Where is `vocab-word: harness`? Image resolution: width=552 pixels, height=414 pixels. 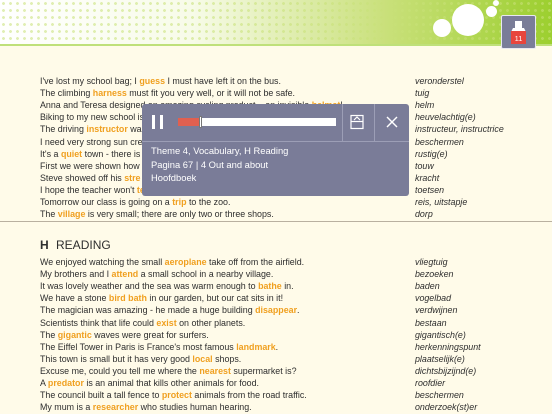 vocab-word: harness is located at coordinates (109, 93).